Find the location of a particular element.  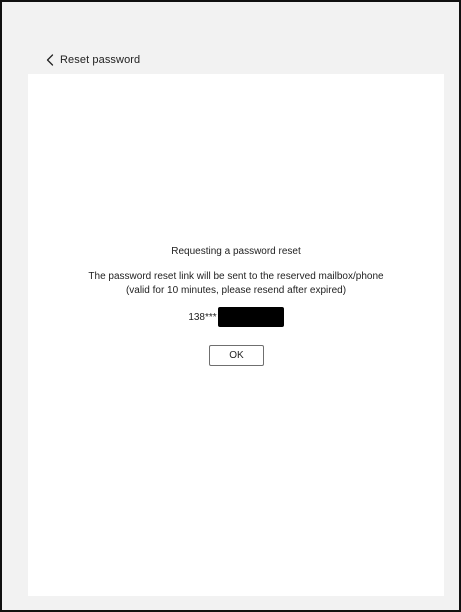

back-navigation: Reset password is located at coordinates (92, 60).